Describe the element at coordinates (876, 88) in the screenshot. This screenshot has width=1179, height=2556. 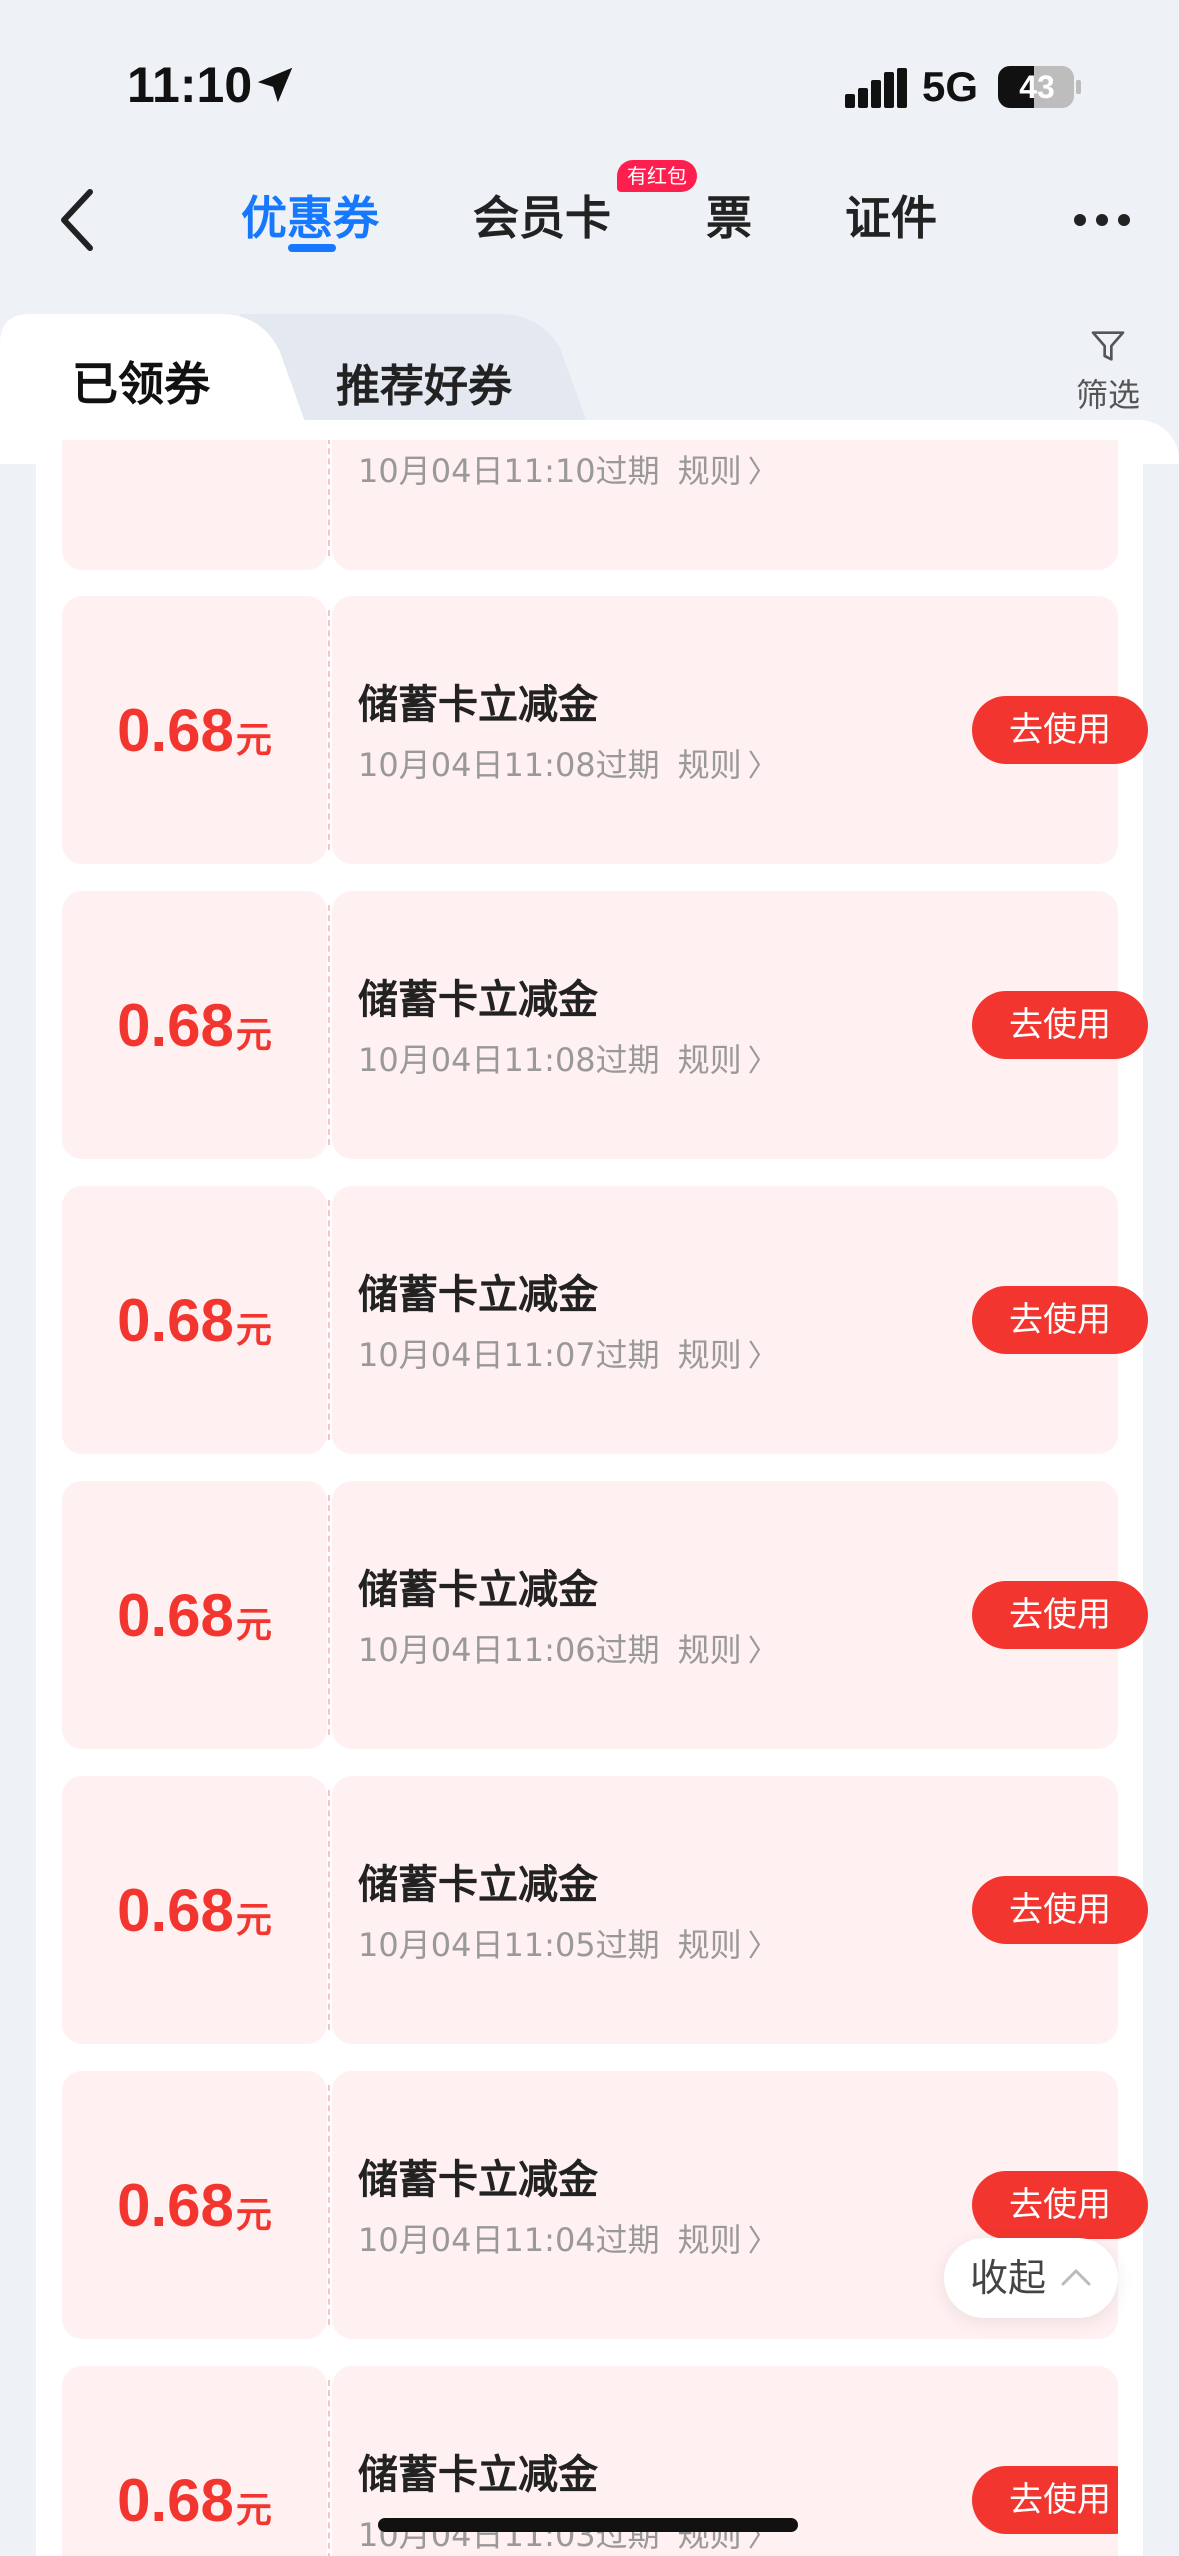
I see `signal-icon` at that location.